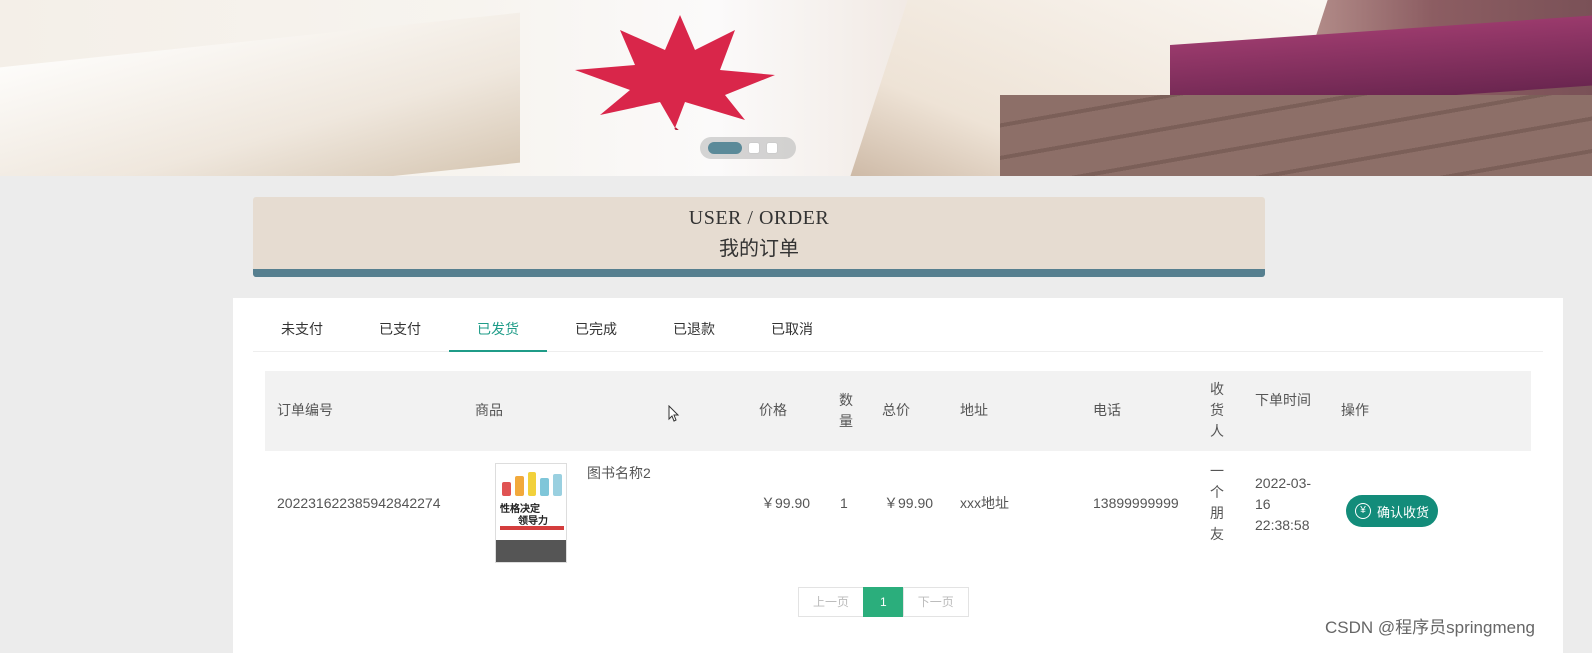 The height and width of the screenshot is (653, 1592). I want to click on page-title-box: USER / ORDER 我的订单, so click(759, 237).